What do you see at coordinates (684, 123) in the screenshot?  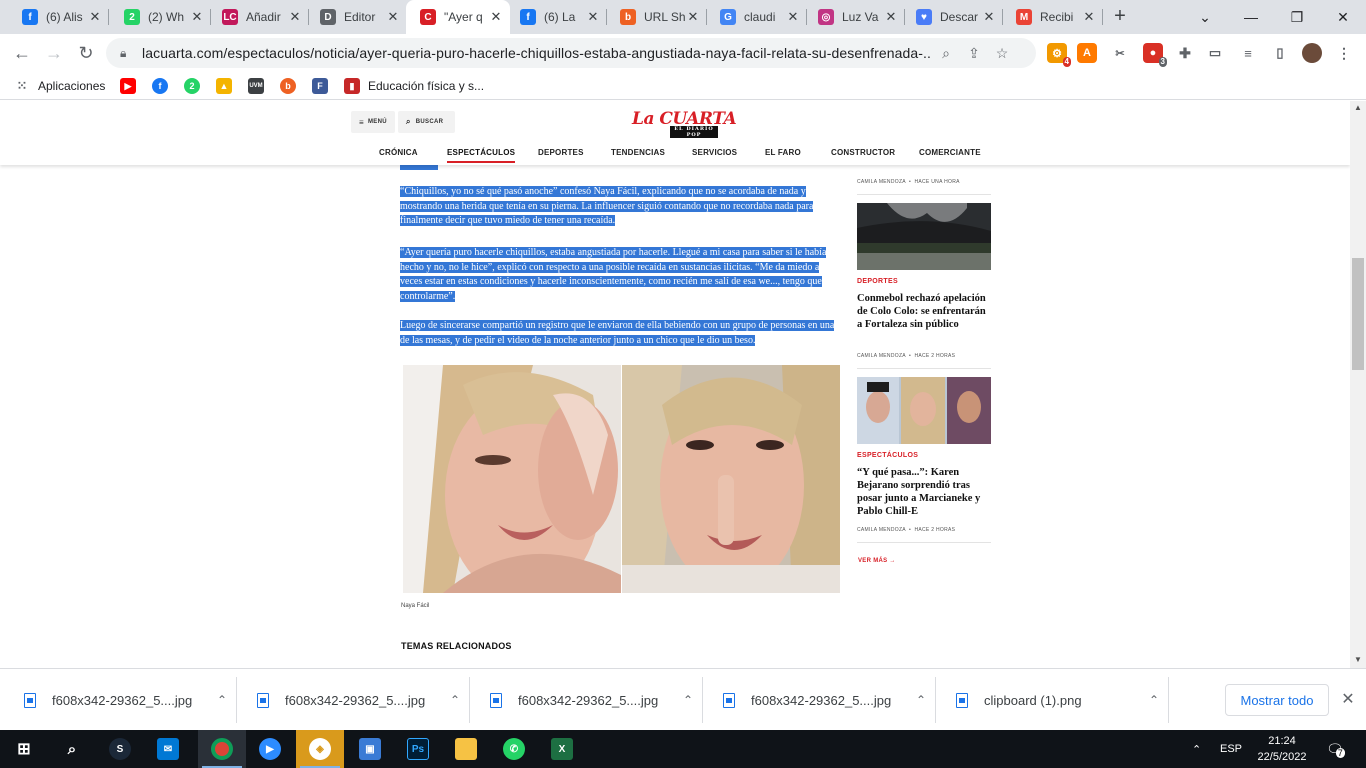 I see `site-logo: La CUARTA EL DIARIO POP` at bounding box center [684, 123].